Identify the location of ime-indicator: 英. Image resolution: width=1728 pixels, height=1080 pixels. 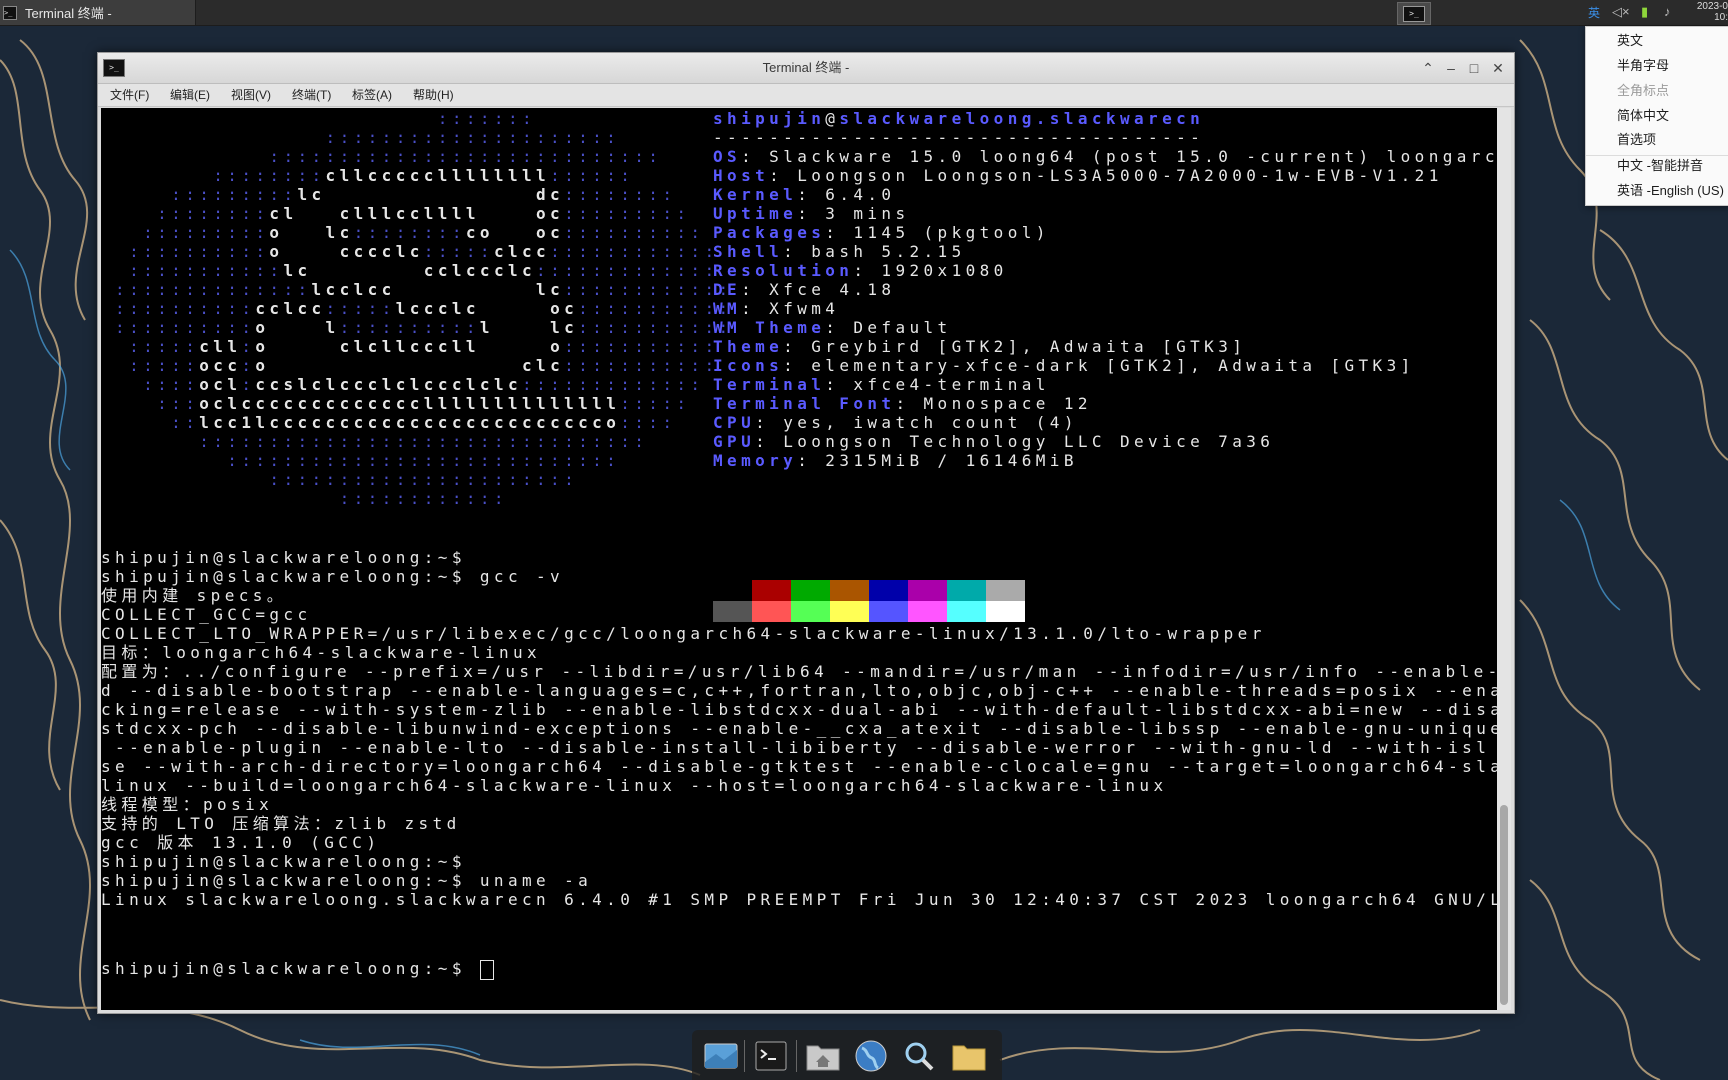
(1594, 12).